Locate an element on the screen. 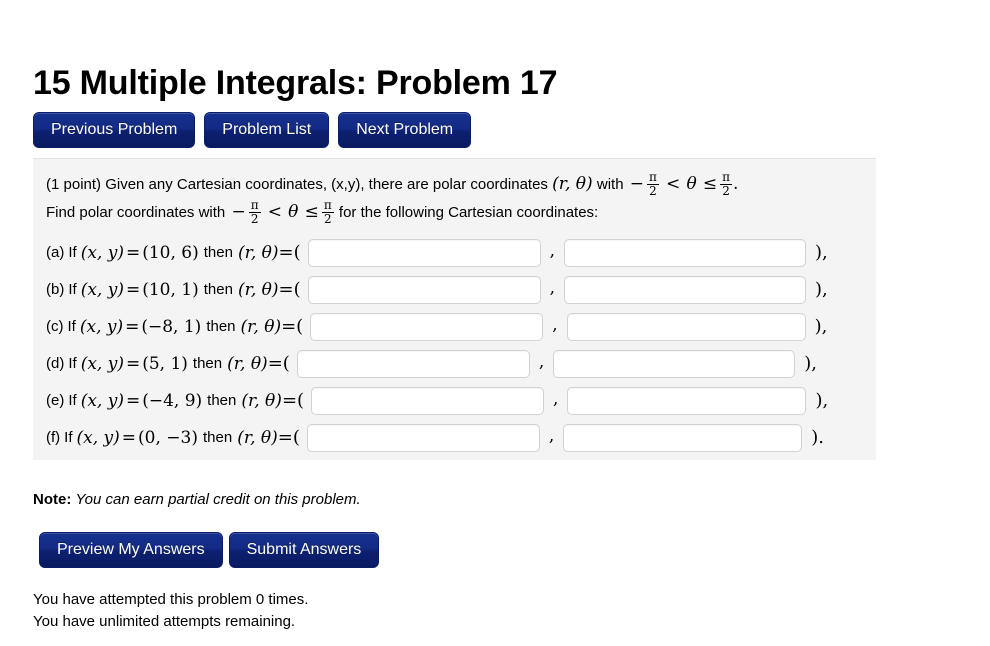  answer-row-label: (c) If (x, y) = (−8, 1) then (r, θ) =( is located at coordinates (178, 326).